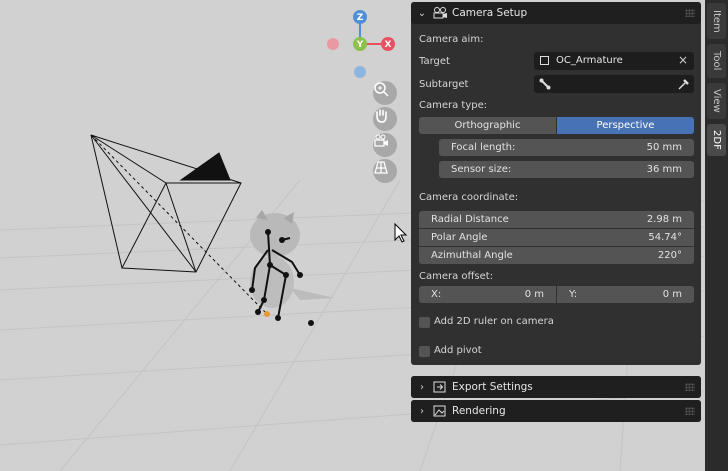 This screenshot has height=471, width=728. I want to click on tab-view-label: View, so click(716, 101).